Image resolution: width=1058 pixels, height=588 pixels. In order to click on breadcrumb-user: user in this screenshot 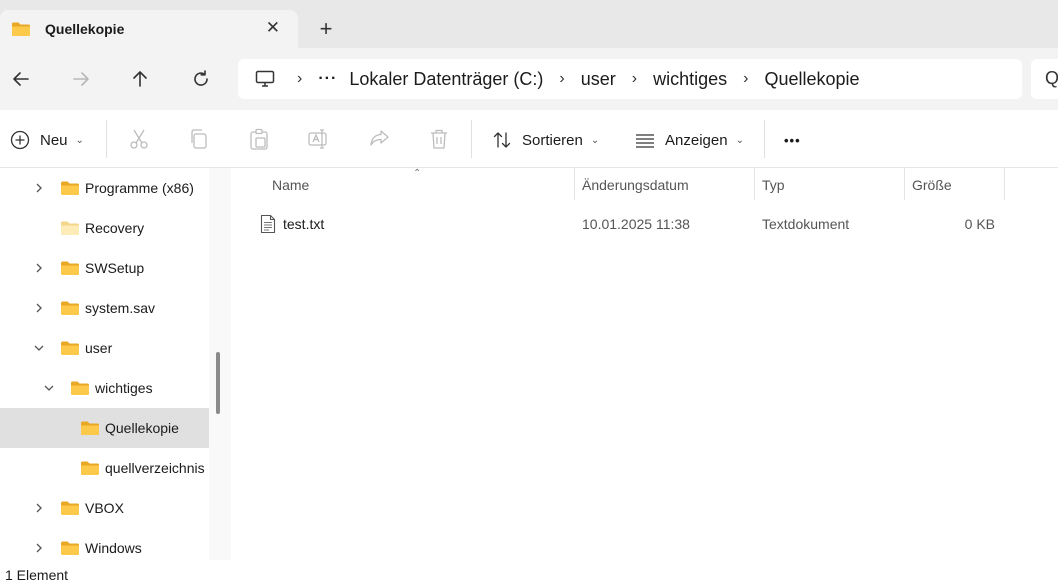, I will do `click(598, 79)`.